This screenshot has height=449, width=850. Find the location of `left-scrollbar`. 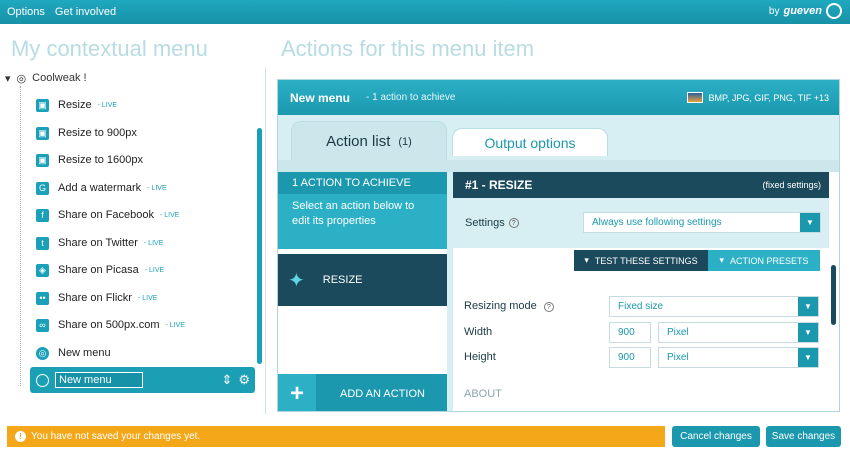

left-scrollbar is located at coordinates (259, 246).